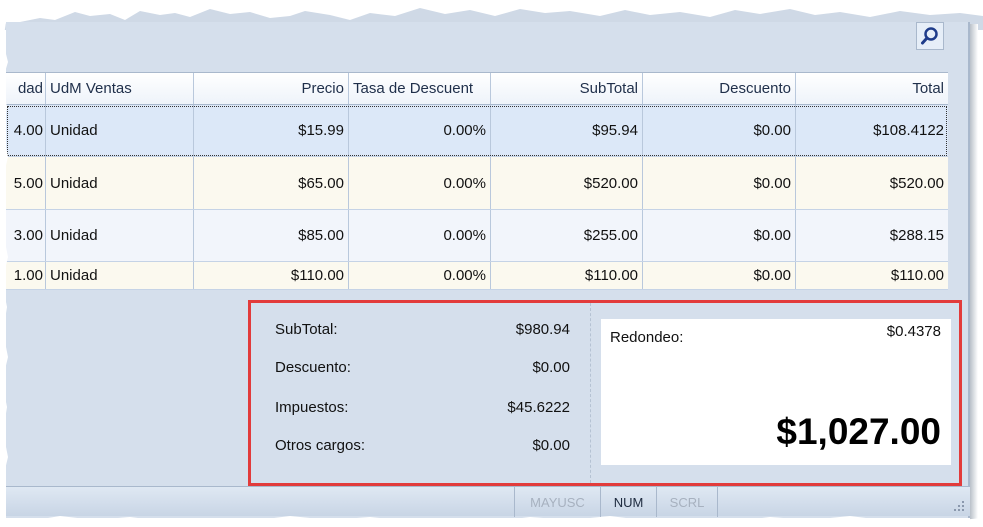  I want to click on search-icon, so click(929, 36).